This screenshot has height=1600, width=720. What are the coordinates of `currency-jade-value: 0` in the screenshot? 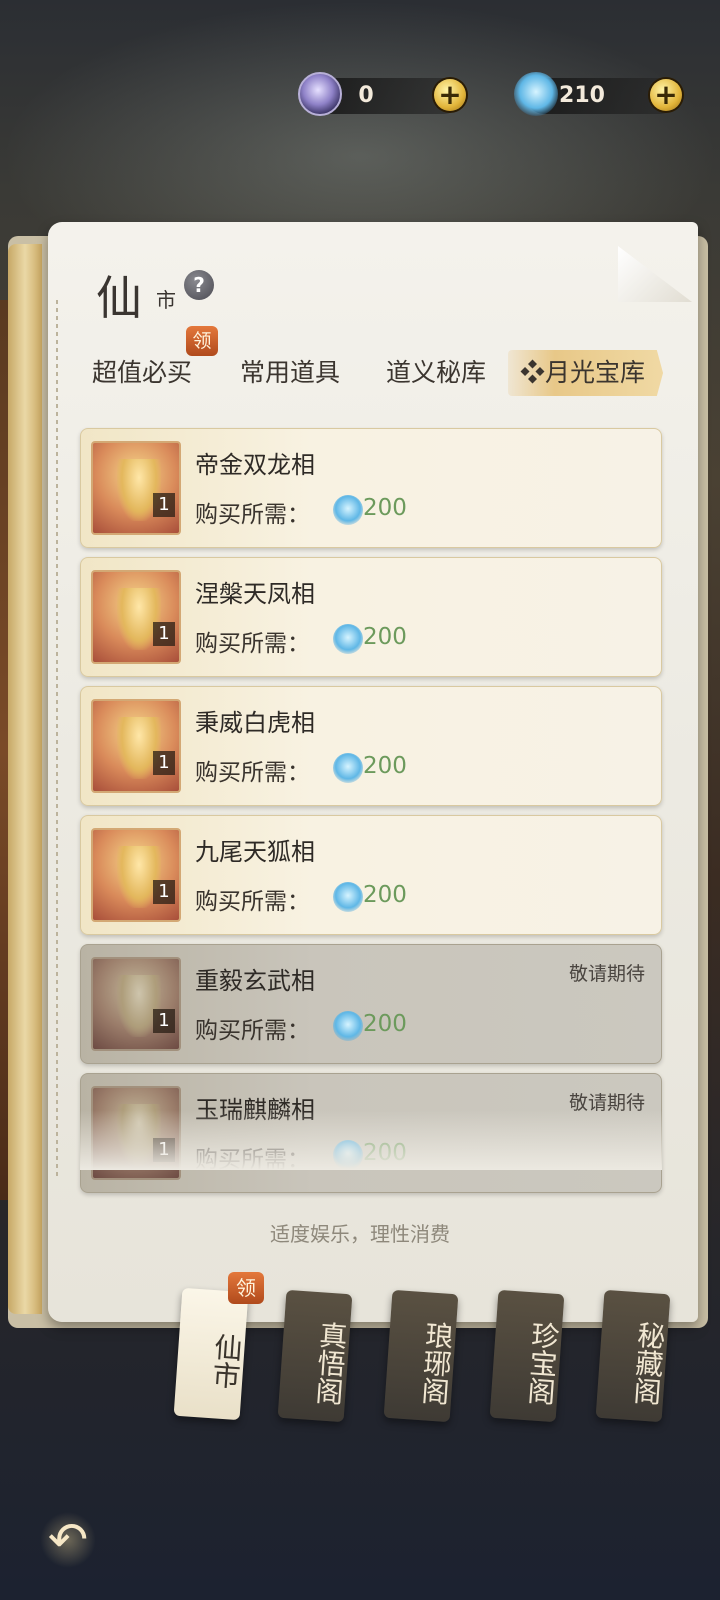 It's located at (366, 95).